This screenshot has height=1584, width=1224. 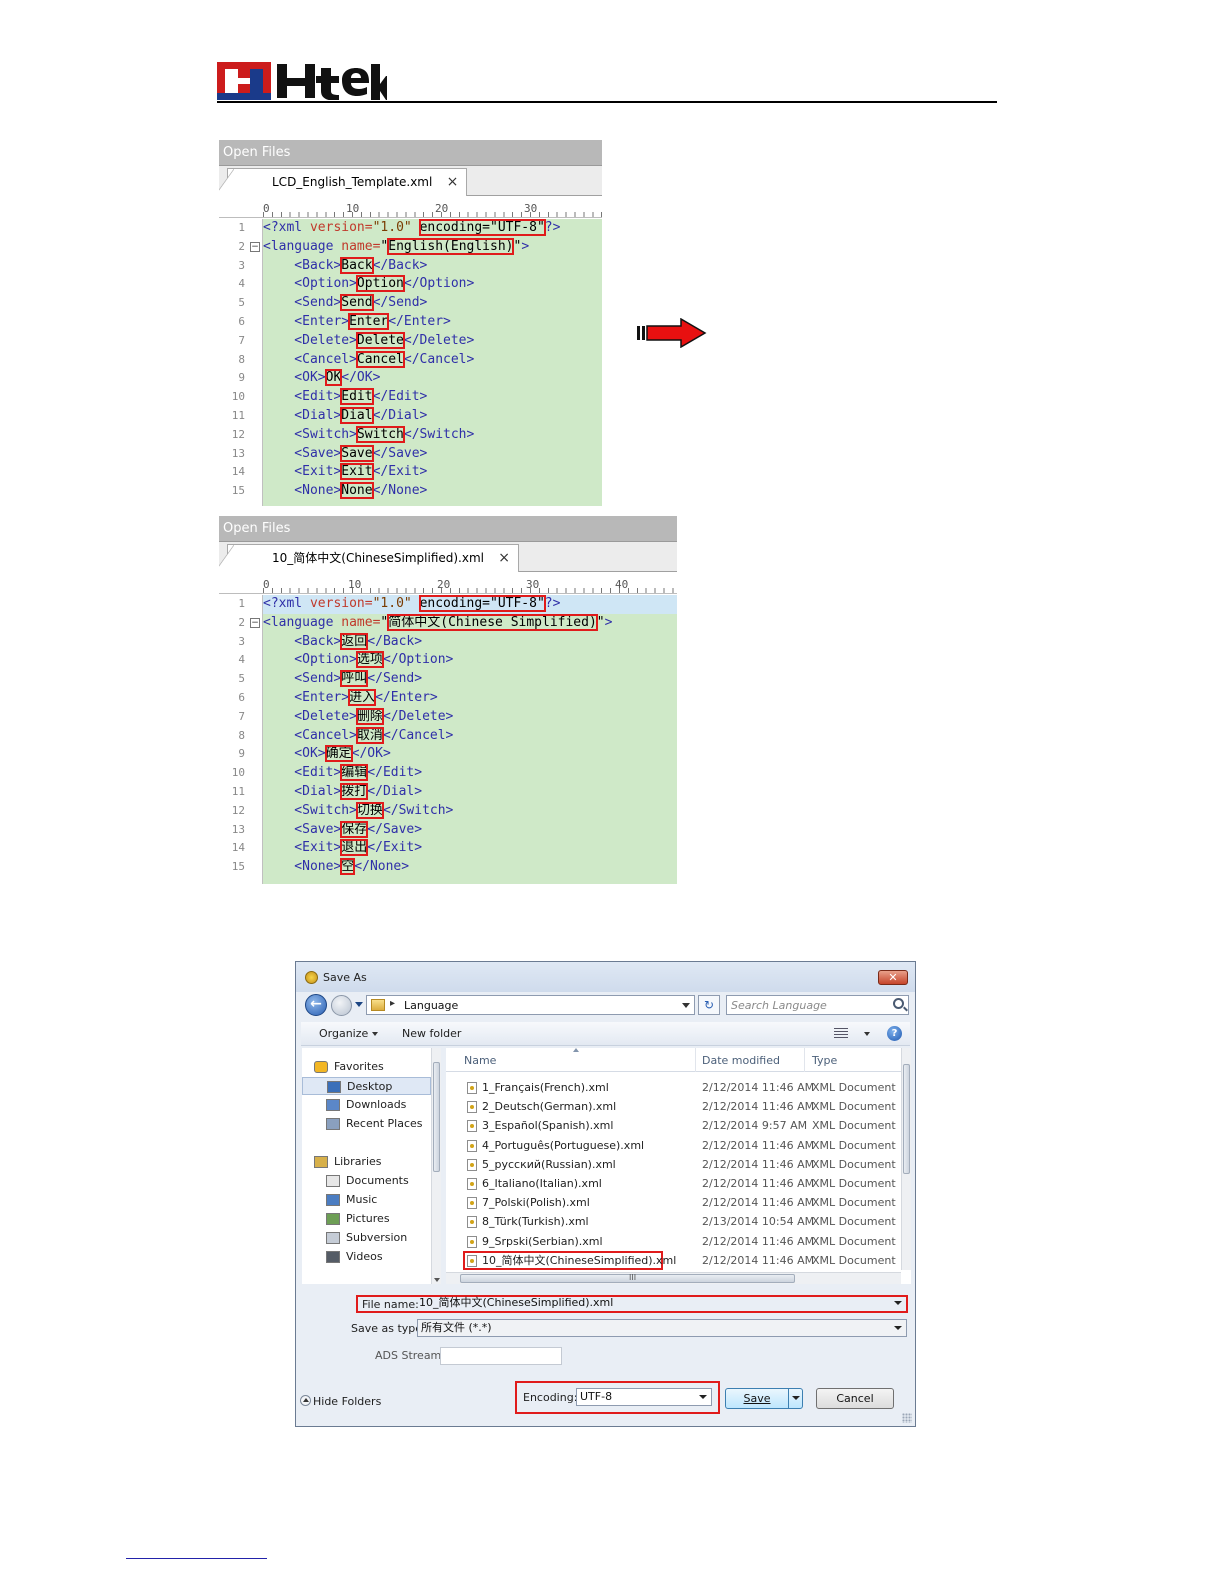 What do you see at coordinates (470, 792) in the screenshot?
I see `code-line: <Dial>拨打</Dial>` at bounding box center [470, 792].